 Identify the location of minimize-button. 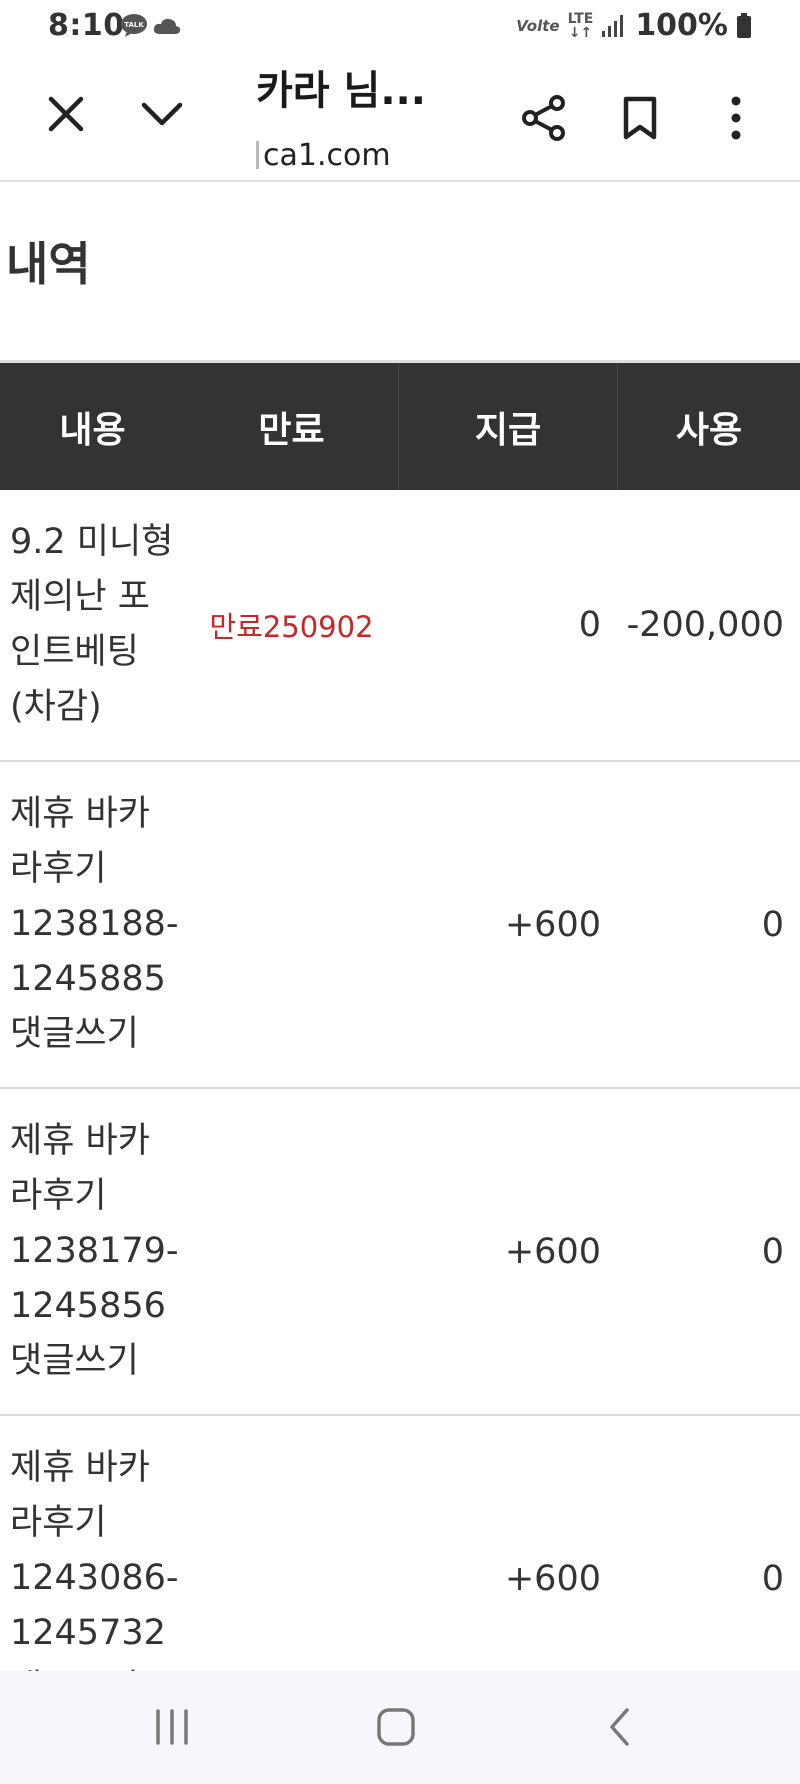
(162, 114).